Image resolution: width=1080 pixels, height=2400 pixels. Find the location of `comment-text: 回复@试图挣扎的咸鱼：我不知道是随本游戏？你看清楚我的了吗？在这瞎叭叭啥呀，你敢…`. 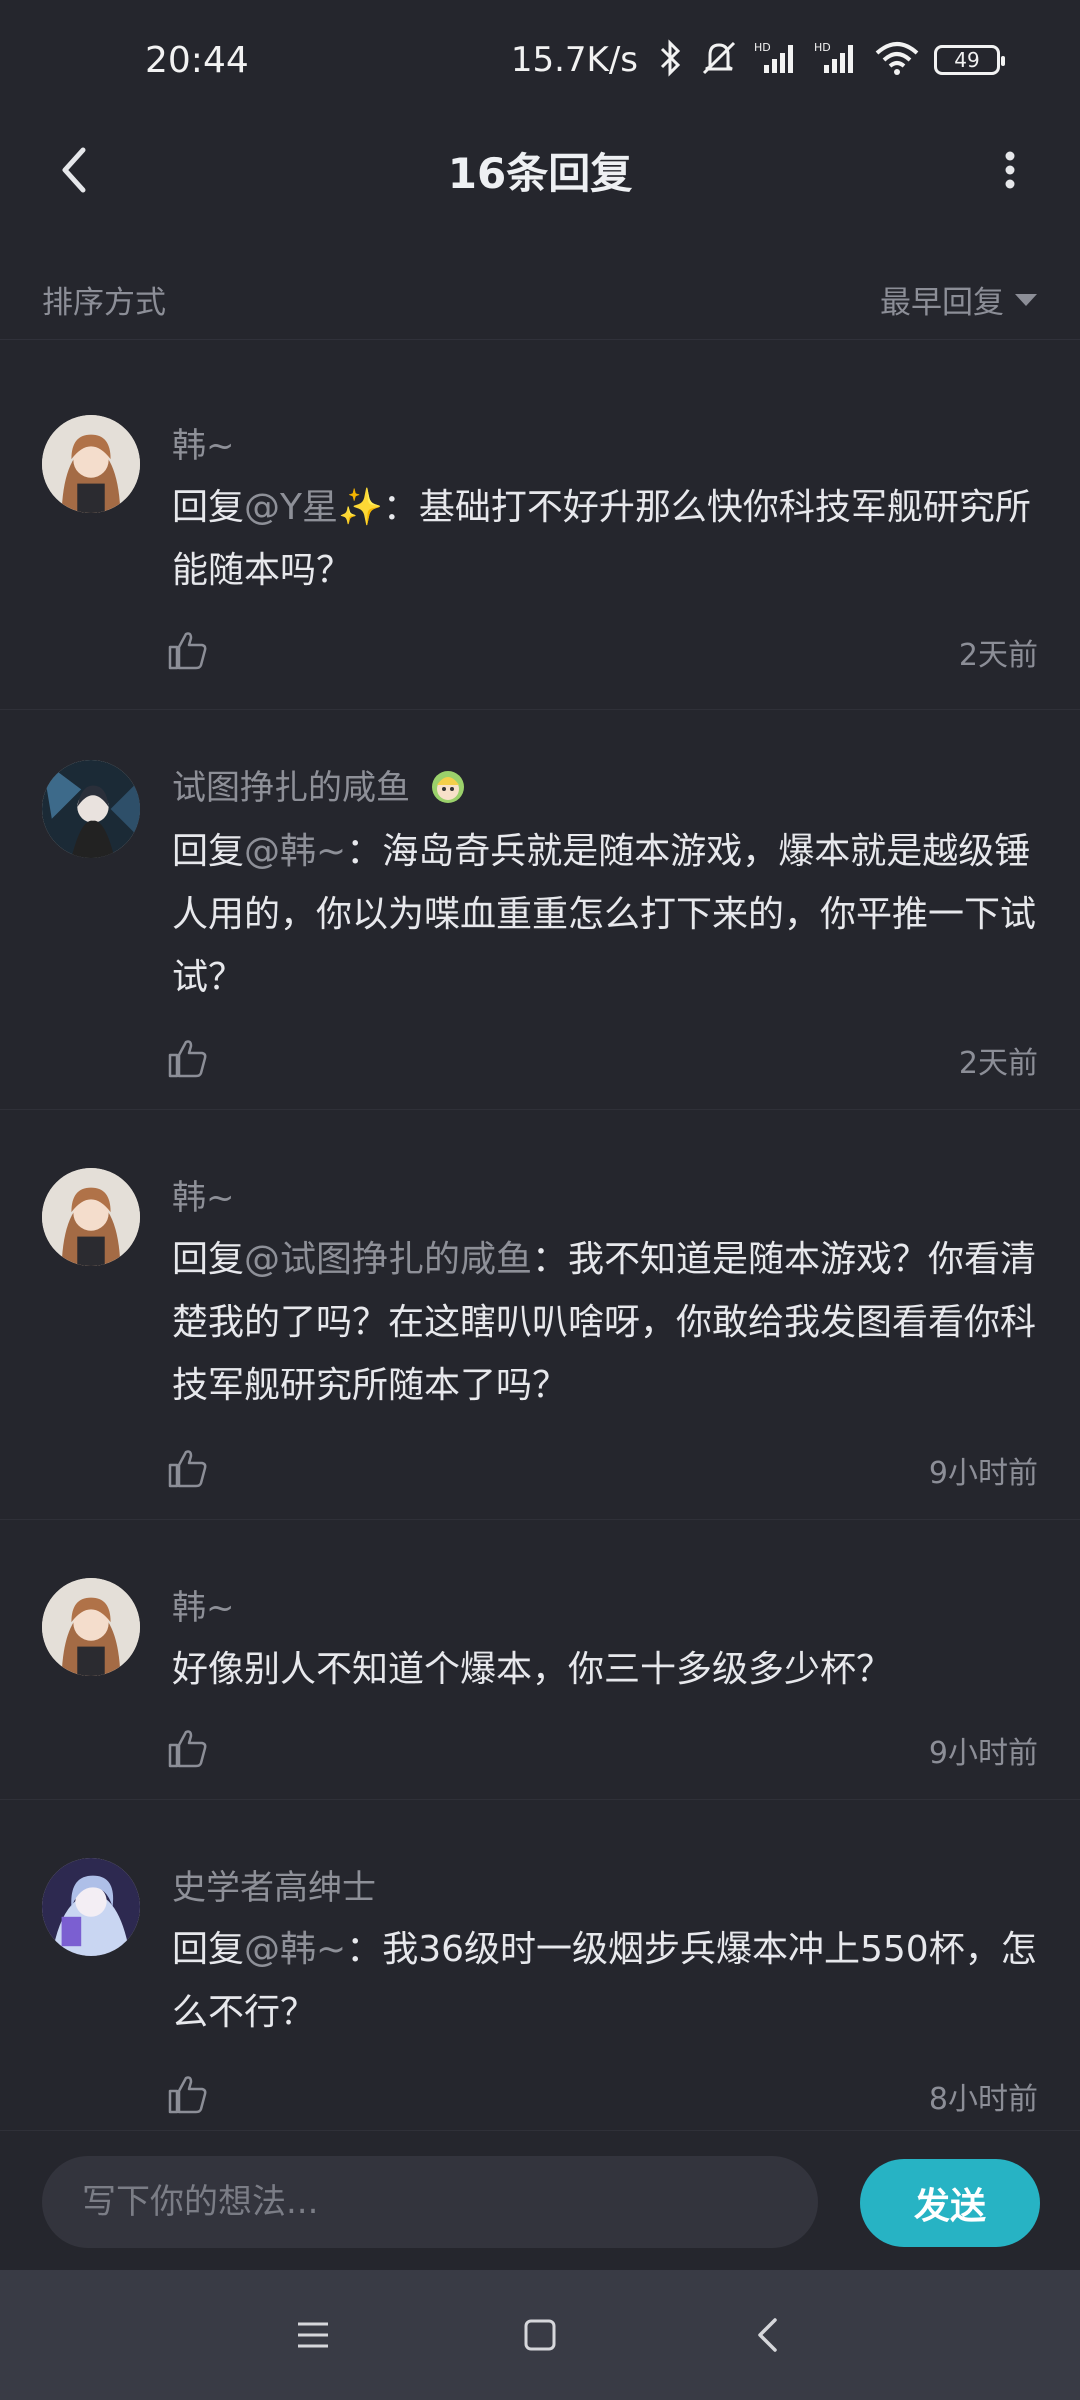

comment-text: 回复@试图挣扎的咸鱼：我不知道是随本游戏？你看清楚我的了吗？在这瞎叭叭啥呀，你敢… is located at coordinates (607, 1322).